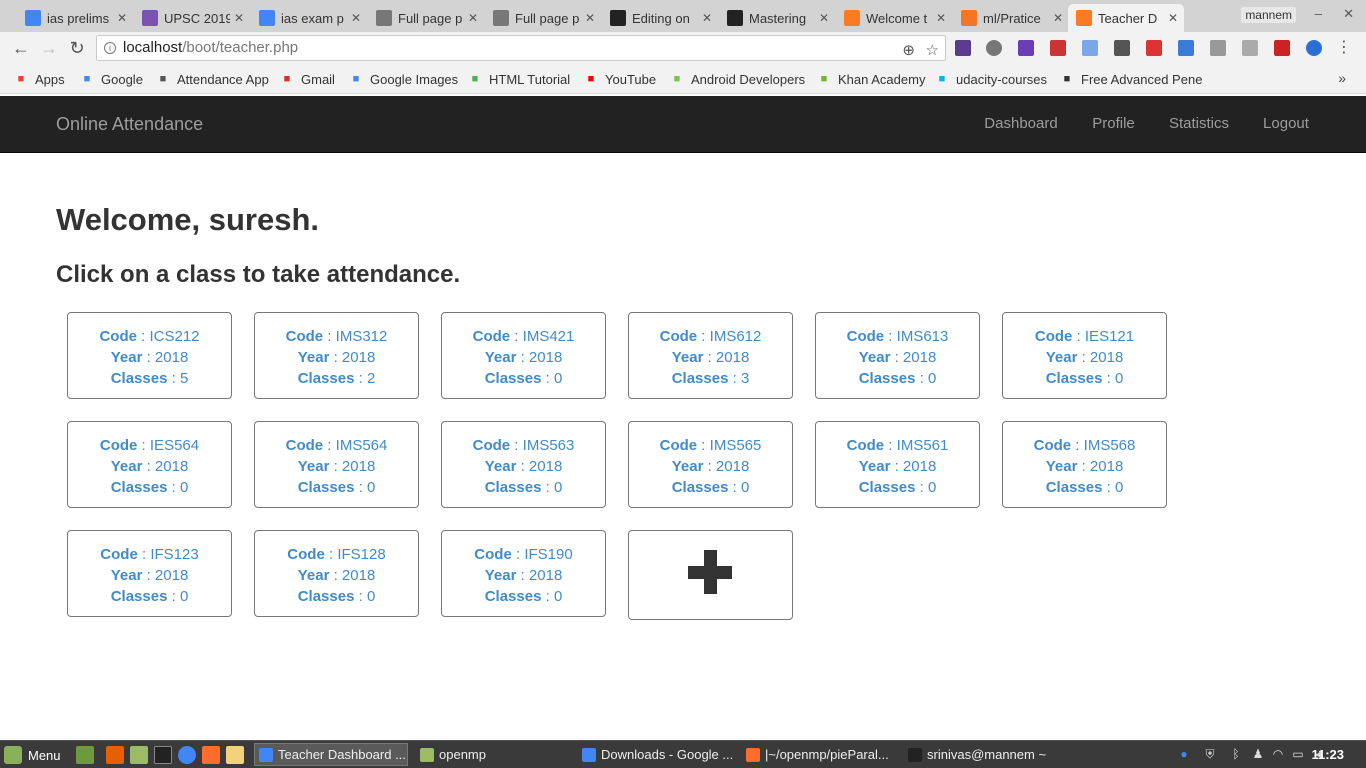  I want to click on class-card: Code : IES564 Year : 2018 Classes : 0, so click(149, 464).